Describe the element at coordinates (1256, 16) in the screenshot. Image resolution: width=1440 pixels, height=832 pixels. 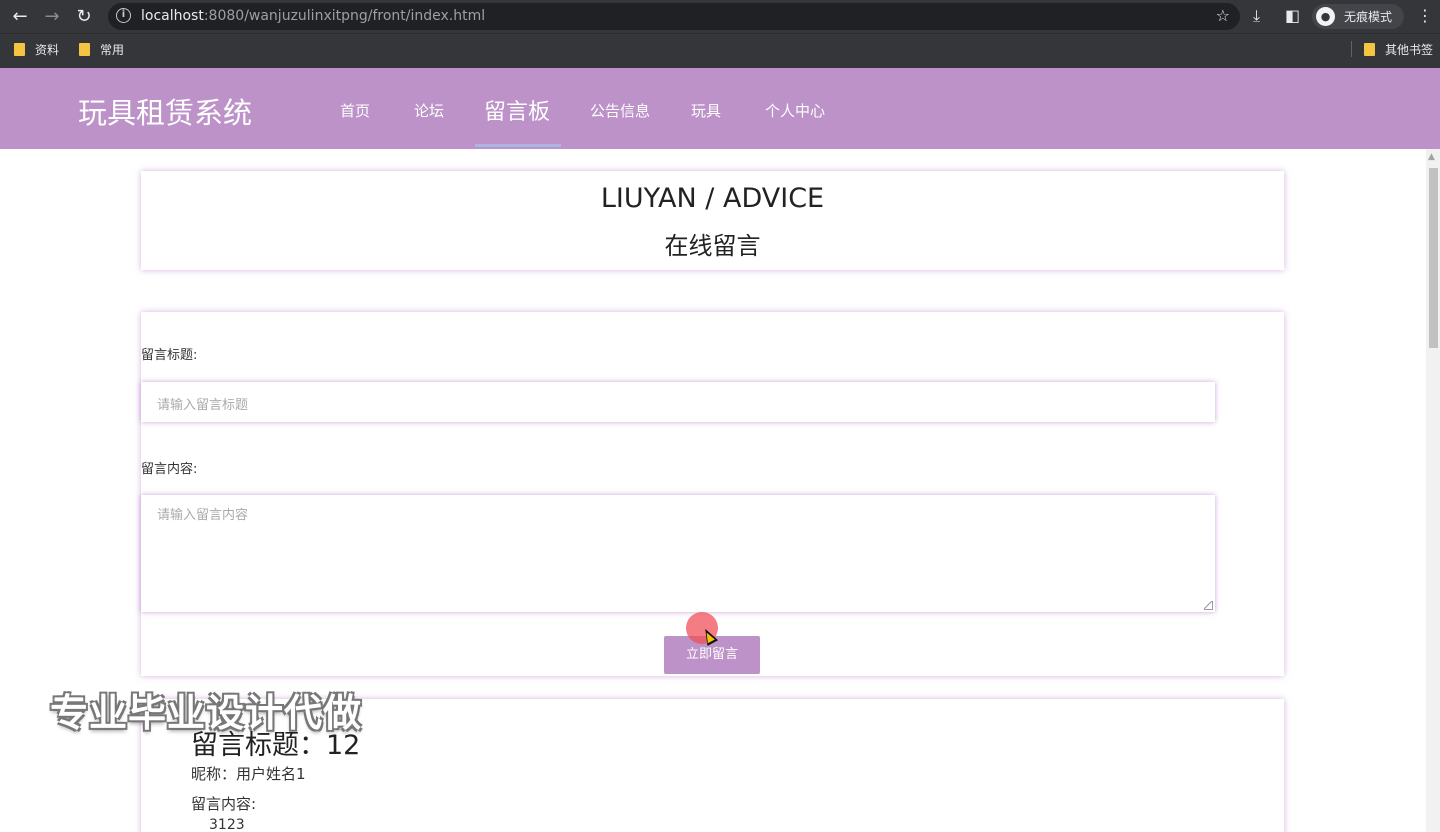
I see `download-icon: ⤓` at that location.